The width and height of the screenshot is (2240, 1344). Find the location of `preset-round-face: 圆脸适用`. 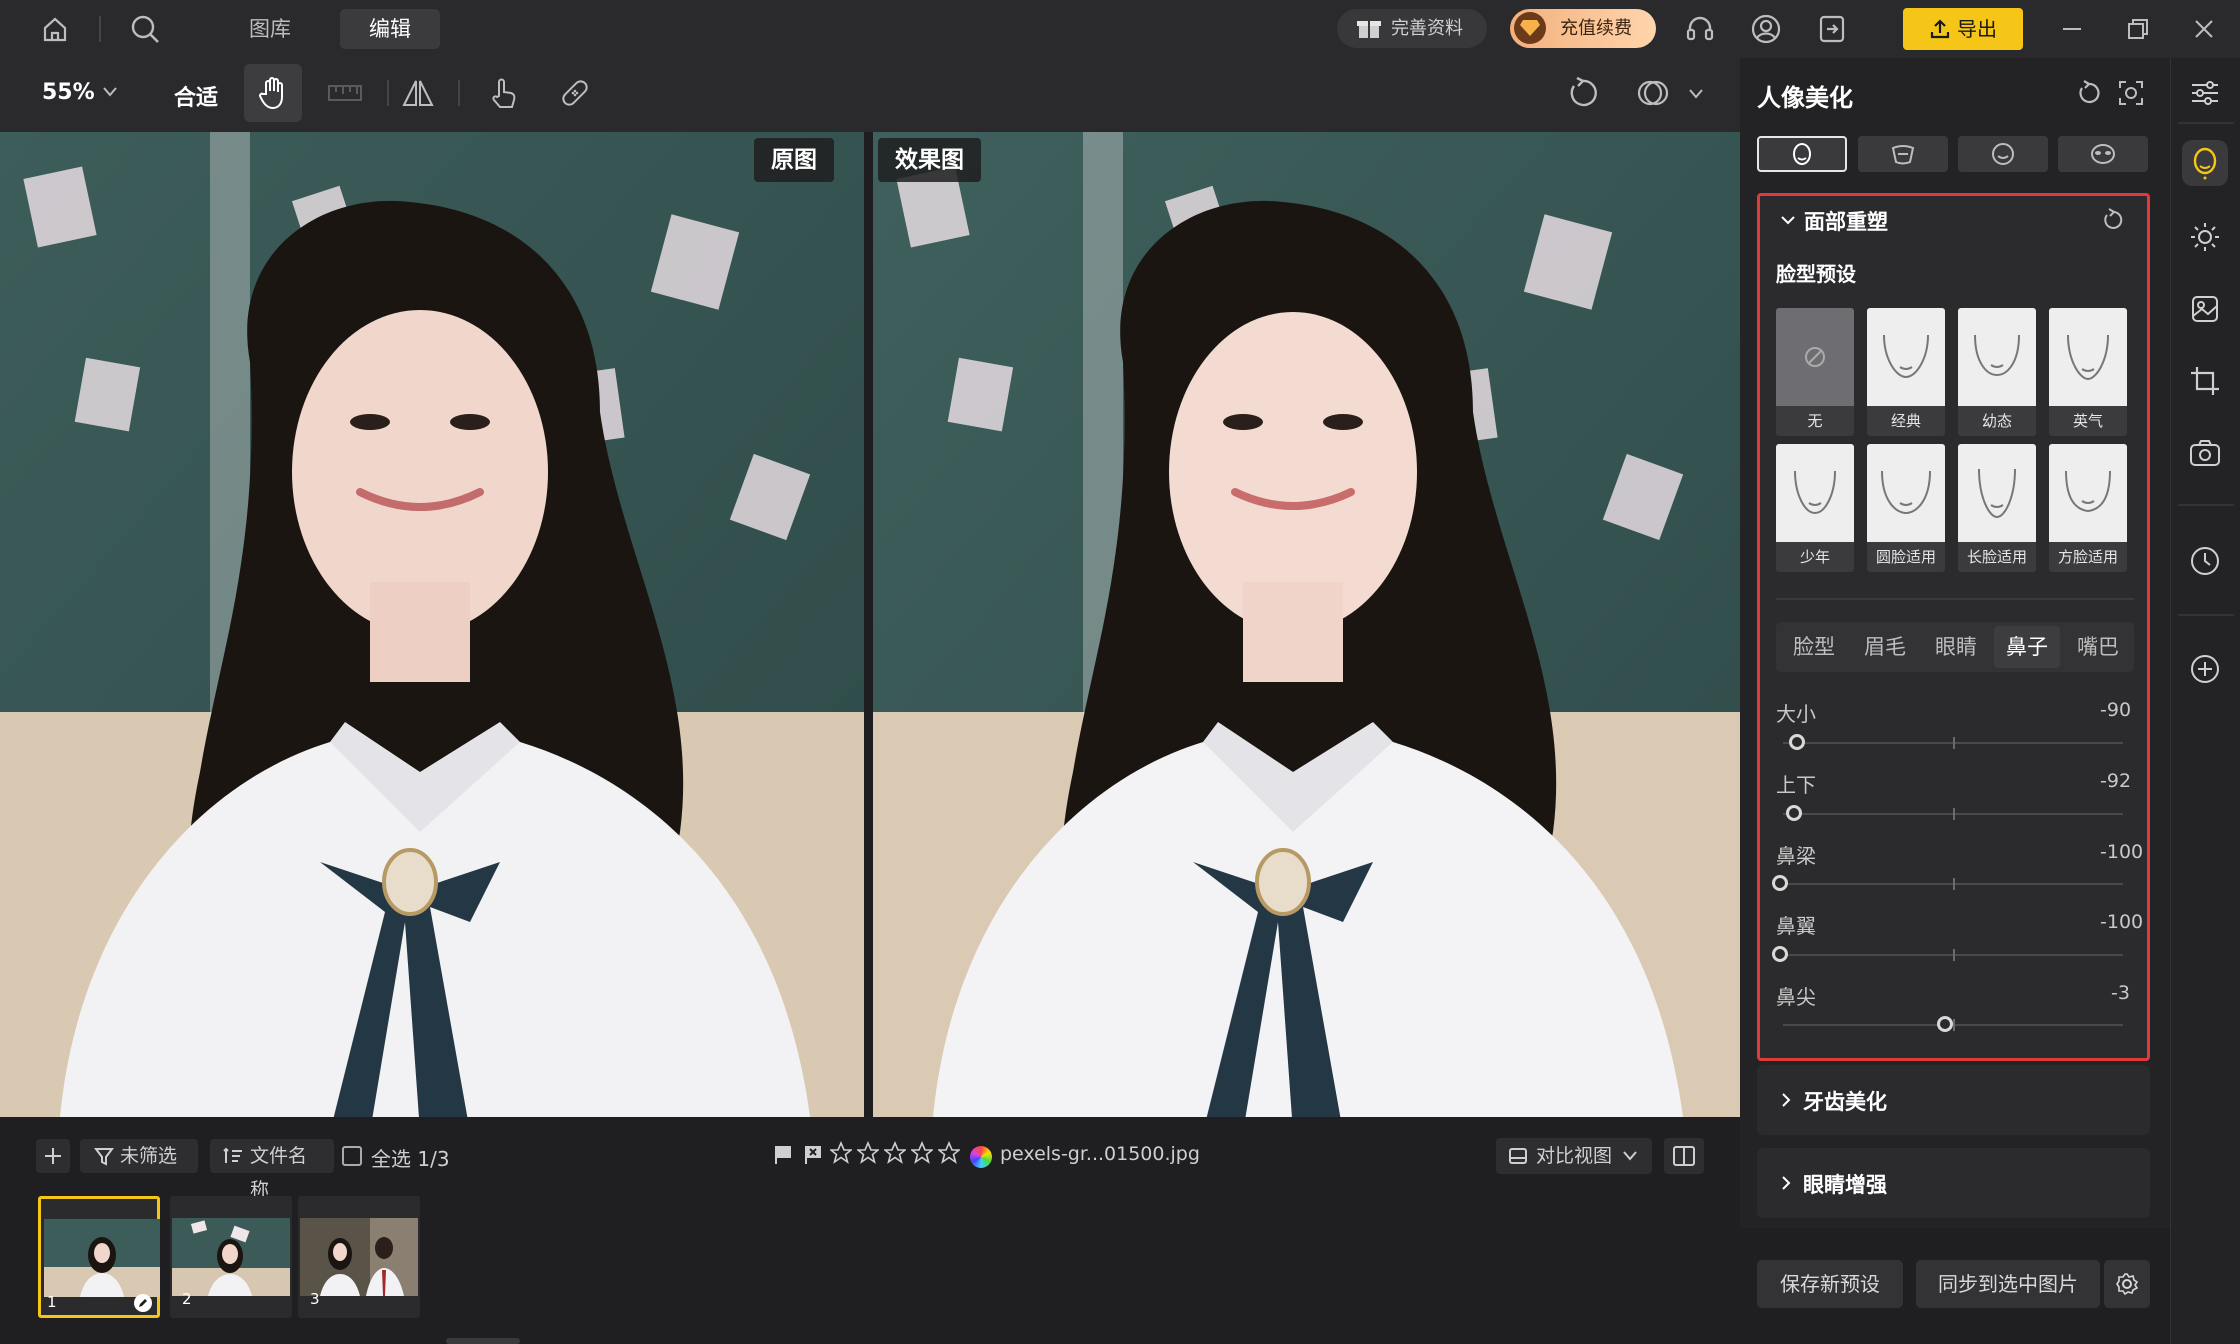

preset-round-face: 圆脸适用 is located at coordinates (1906, 508).